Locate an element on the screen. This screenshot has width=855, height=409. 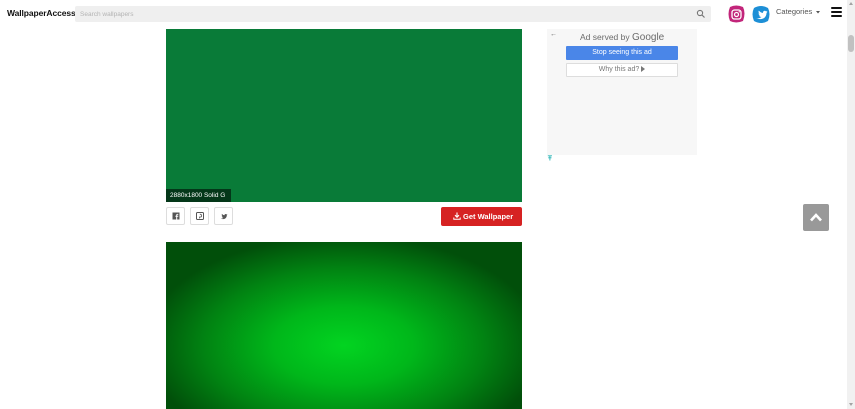
pinterest-share-button is located at coordinates (199, 216).